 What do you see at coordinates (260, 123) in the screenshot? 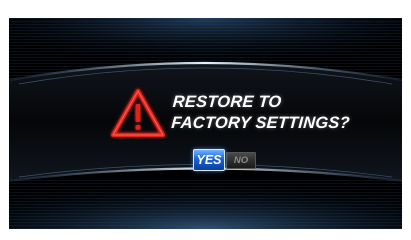
I see `dialog-message-line2: FACTORY SETTINGS?` at bounding box center [260, 123].